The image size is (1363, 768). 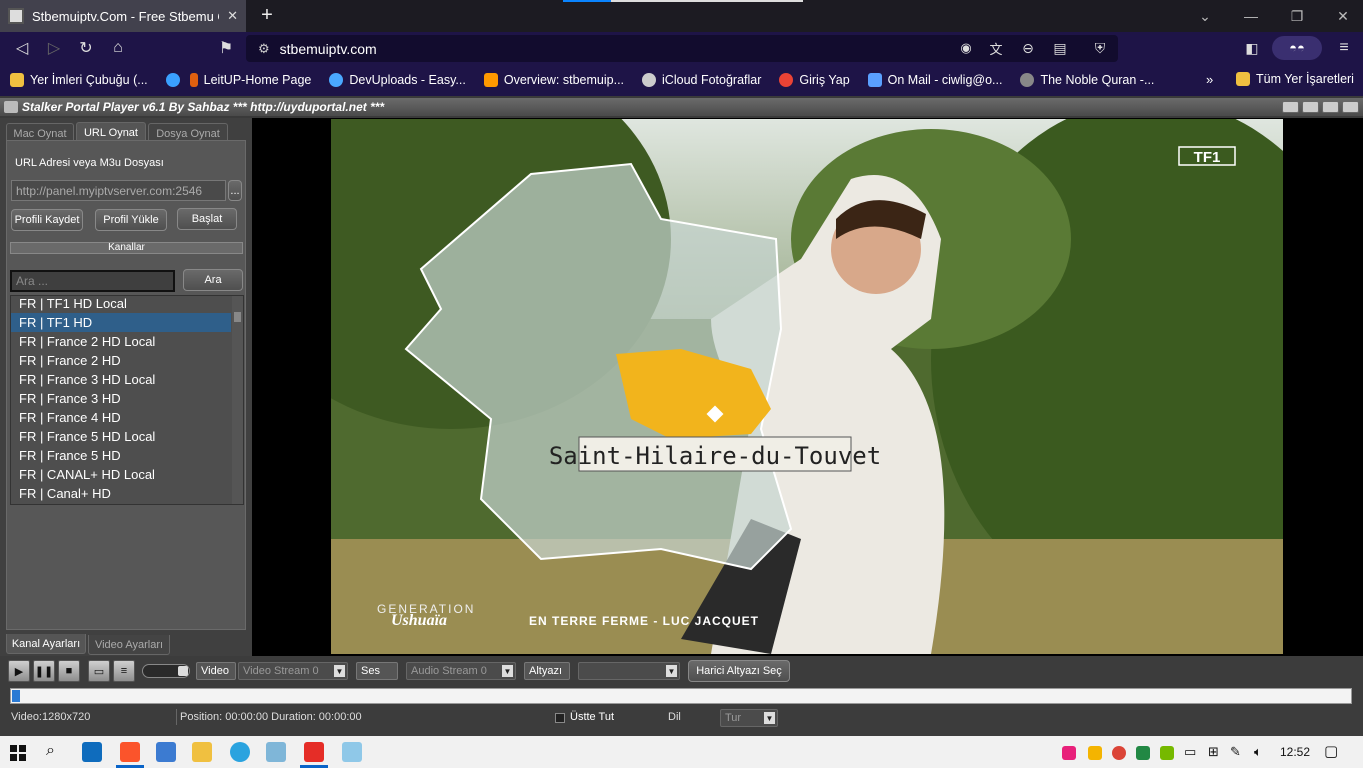 What do you see at coordinates (352, 752) in the screenshot?
I see `notepad-icon` at bounding box center [352, 752].